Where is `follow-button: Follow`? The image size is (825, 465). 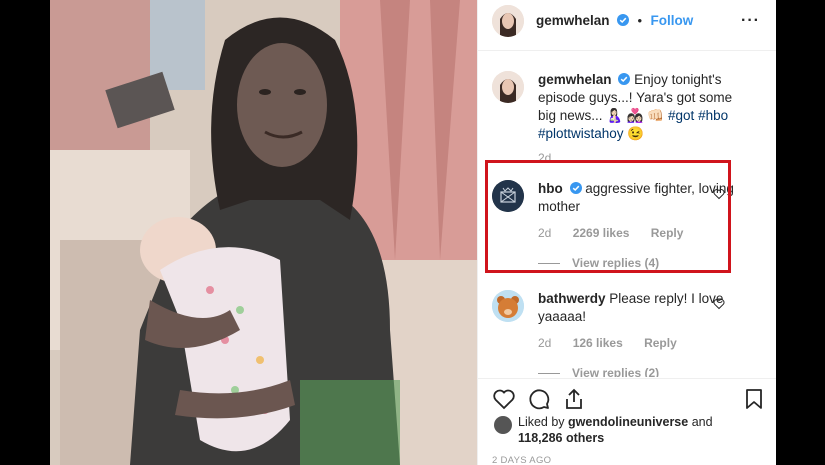 follow-button: Follow is located at coordinates (671, 20).